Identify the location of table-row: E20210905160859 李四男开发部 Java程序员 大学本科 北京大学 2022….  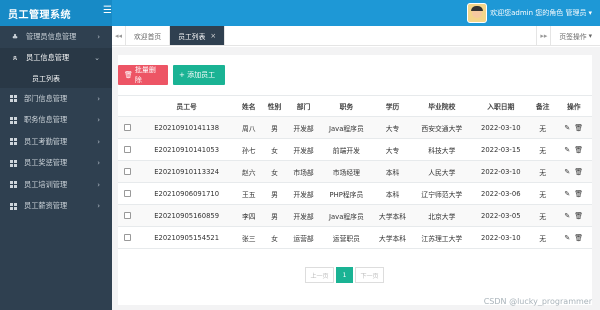
(355, 215).